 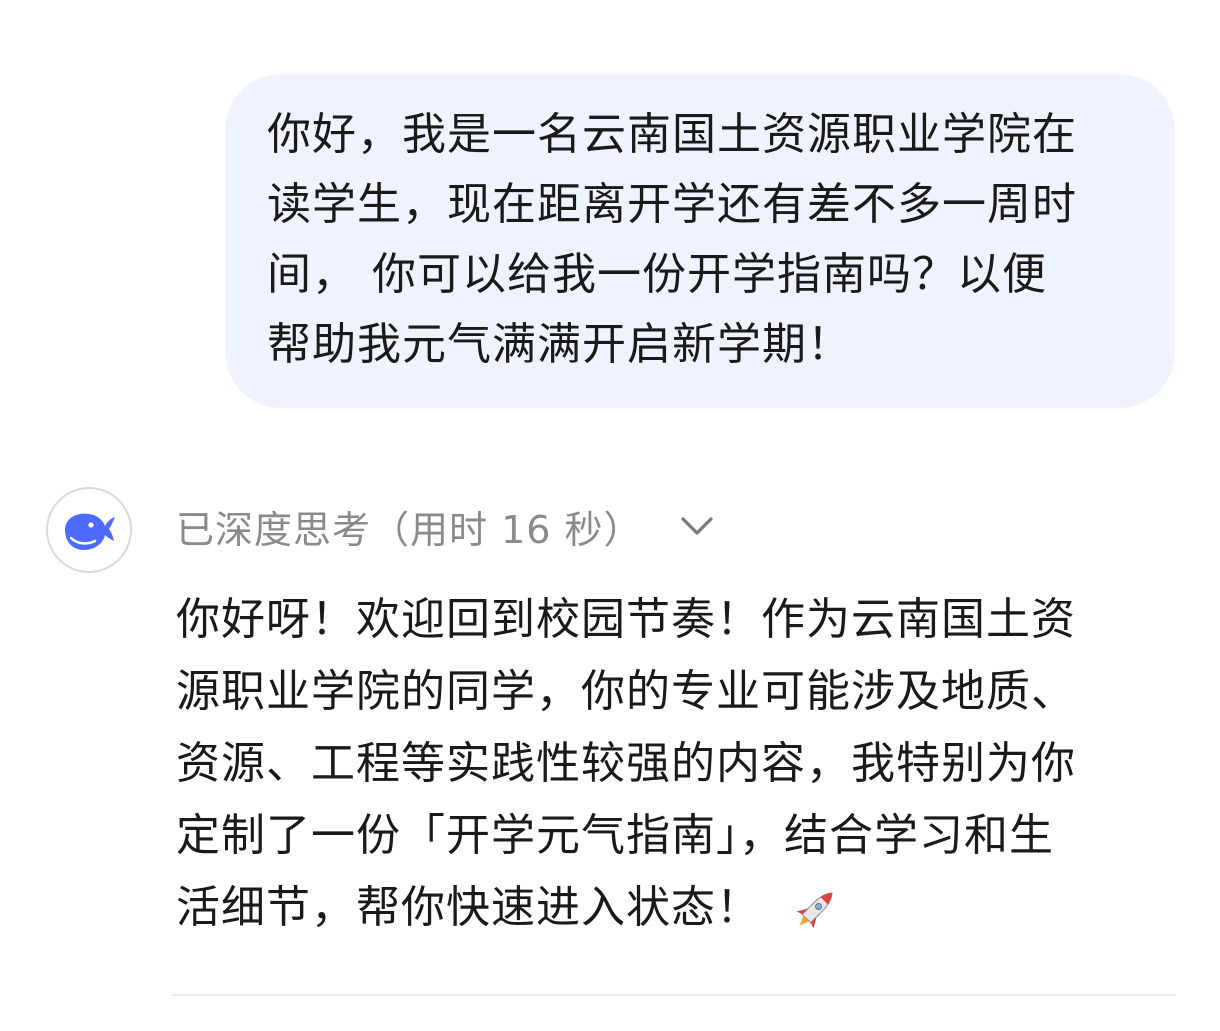 I want to click on reply-line: 活细节，帮你快速进入状态！, so click(x=468, y=907).